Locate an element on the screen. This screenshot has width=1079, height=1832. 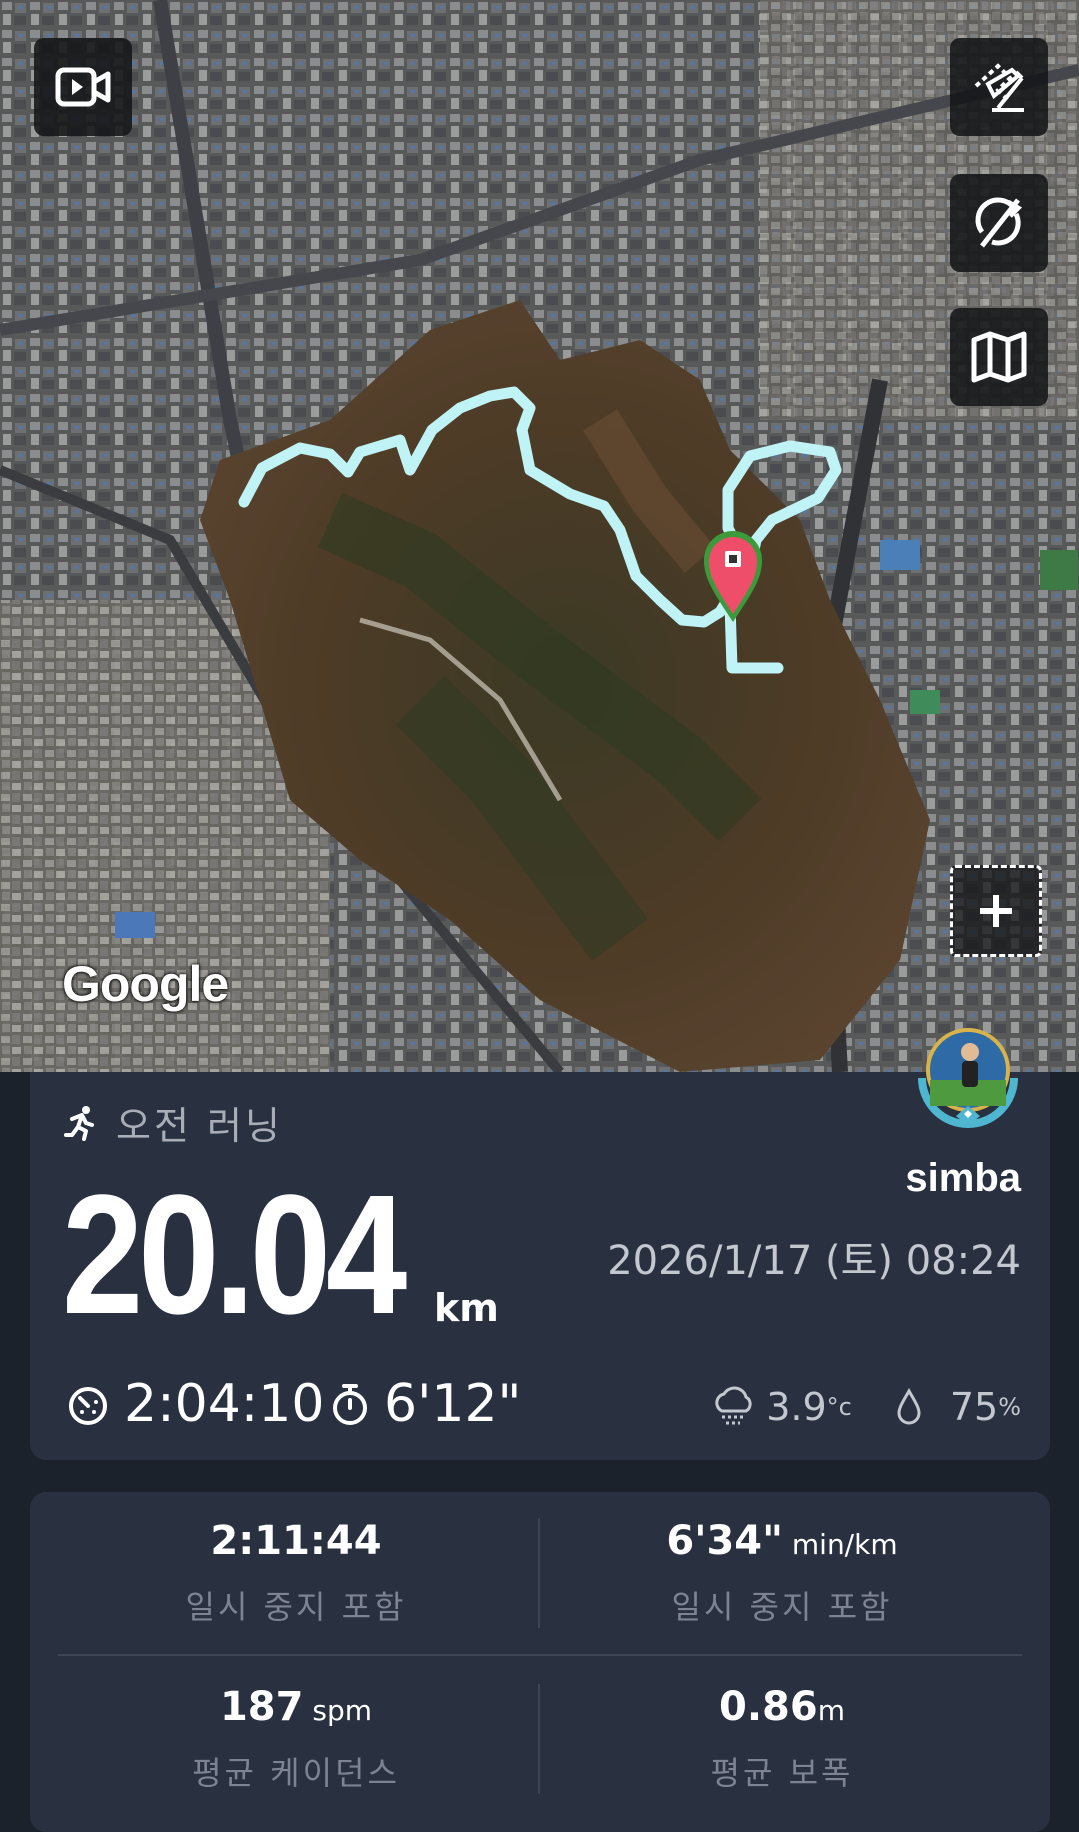
stat-elapsed-time: 2:11:44 일시 중지 포함 is located at coordinates (296, 1573).